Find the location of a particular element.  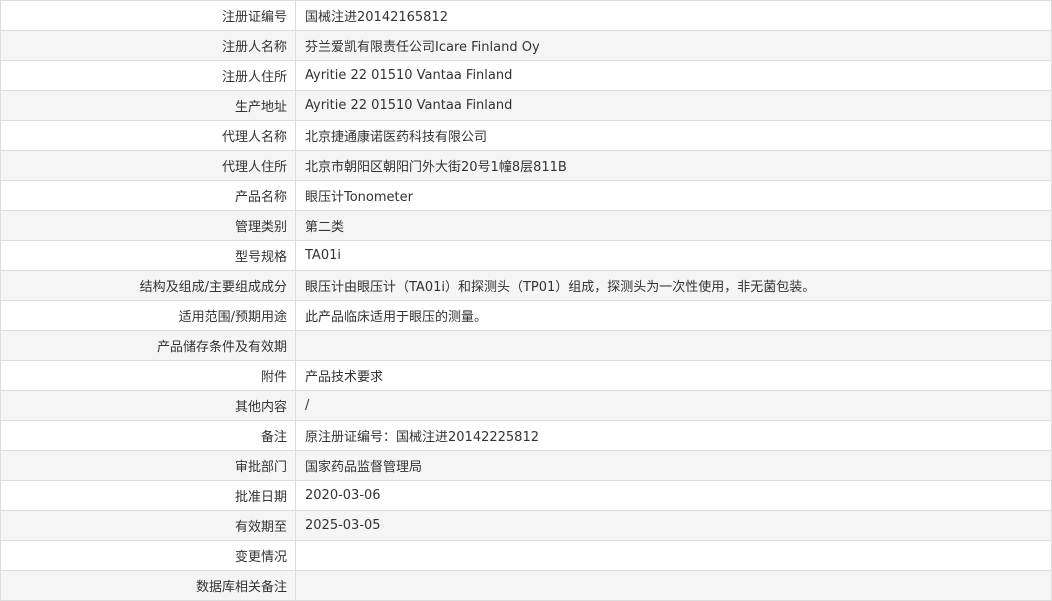

table-row-storage-validity: 产品储存条件及有效期 is located at coordinates (526, 345).